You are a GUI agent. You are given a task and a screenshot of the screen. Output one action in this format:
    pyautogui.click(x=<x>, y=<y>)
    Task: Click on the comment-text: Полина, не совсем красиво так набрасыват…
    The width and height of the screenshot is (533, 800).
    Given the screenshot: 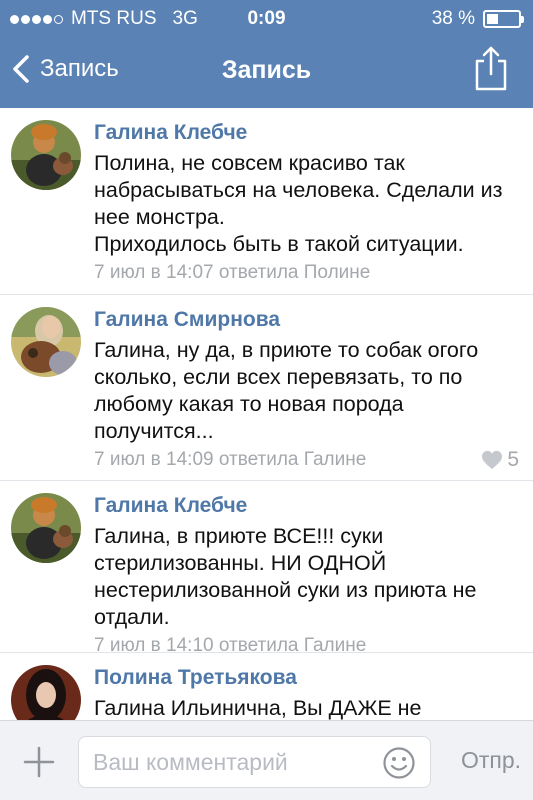 What is the action you would take?
    pyautogui.click(x=298, y=203)
    